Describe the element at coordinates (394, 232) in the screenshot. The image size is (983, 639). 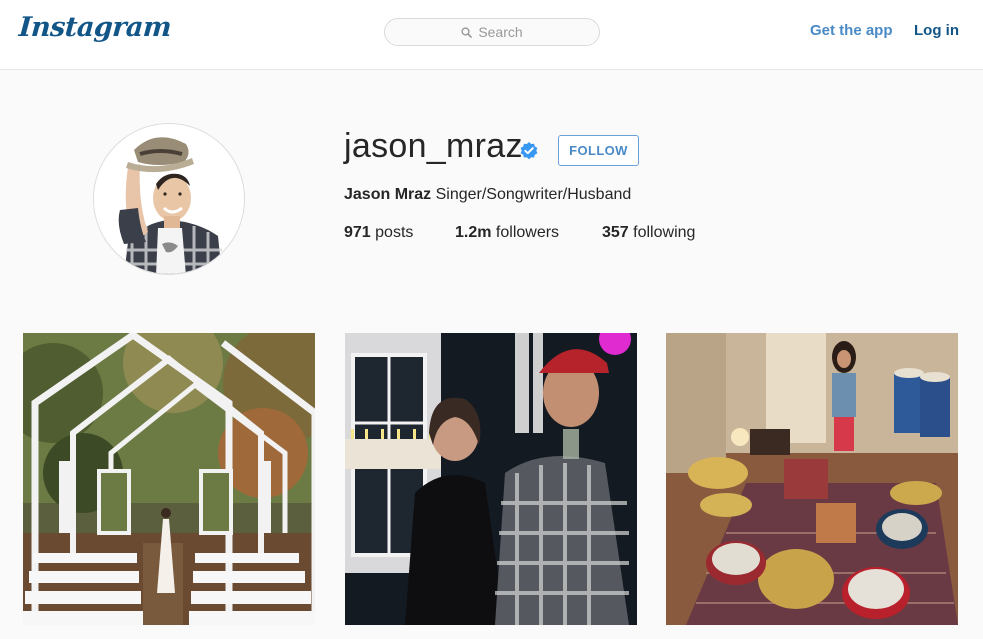
I see `posts-count-label: posts` at that location.